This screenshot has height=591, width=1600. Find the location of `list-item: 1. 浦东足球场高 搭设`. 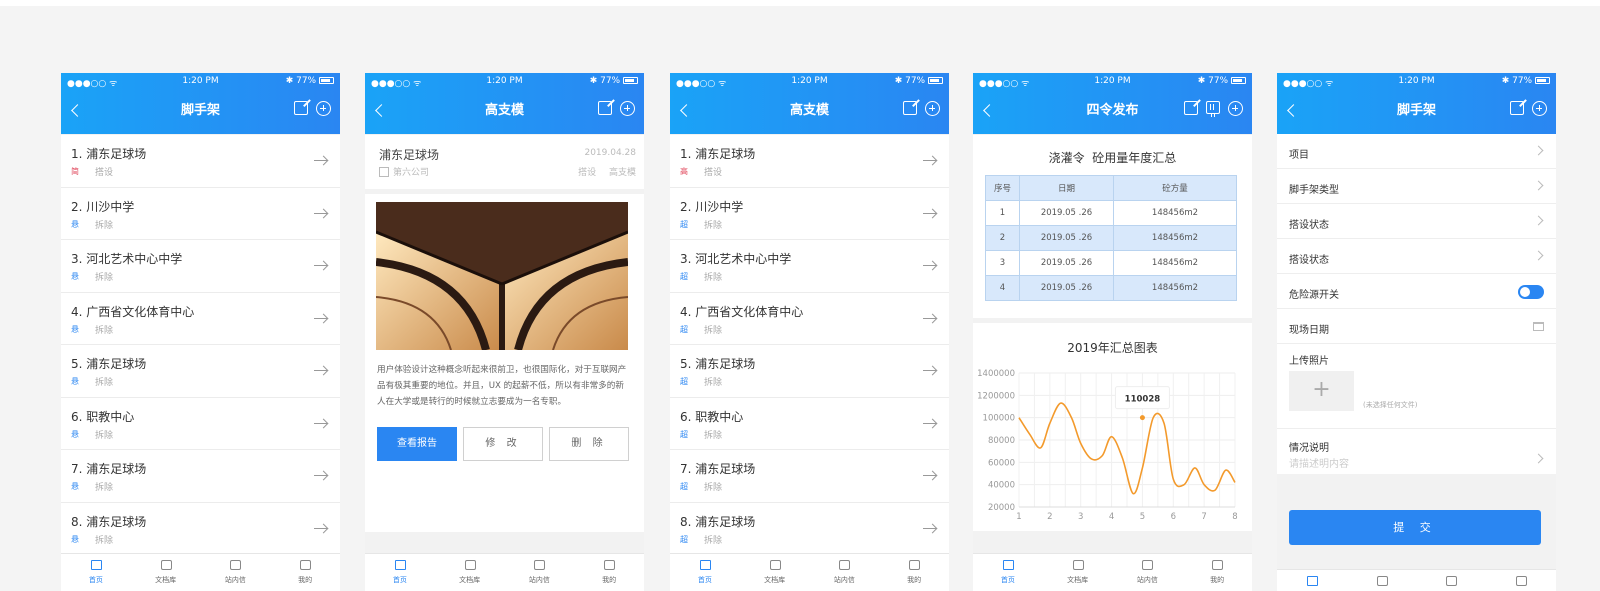

list-item: 1. 浦东足球场高 搭设 is located at coordinates (809, 161).